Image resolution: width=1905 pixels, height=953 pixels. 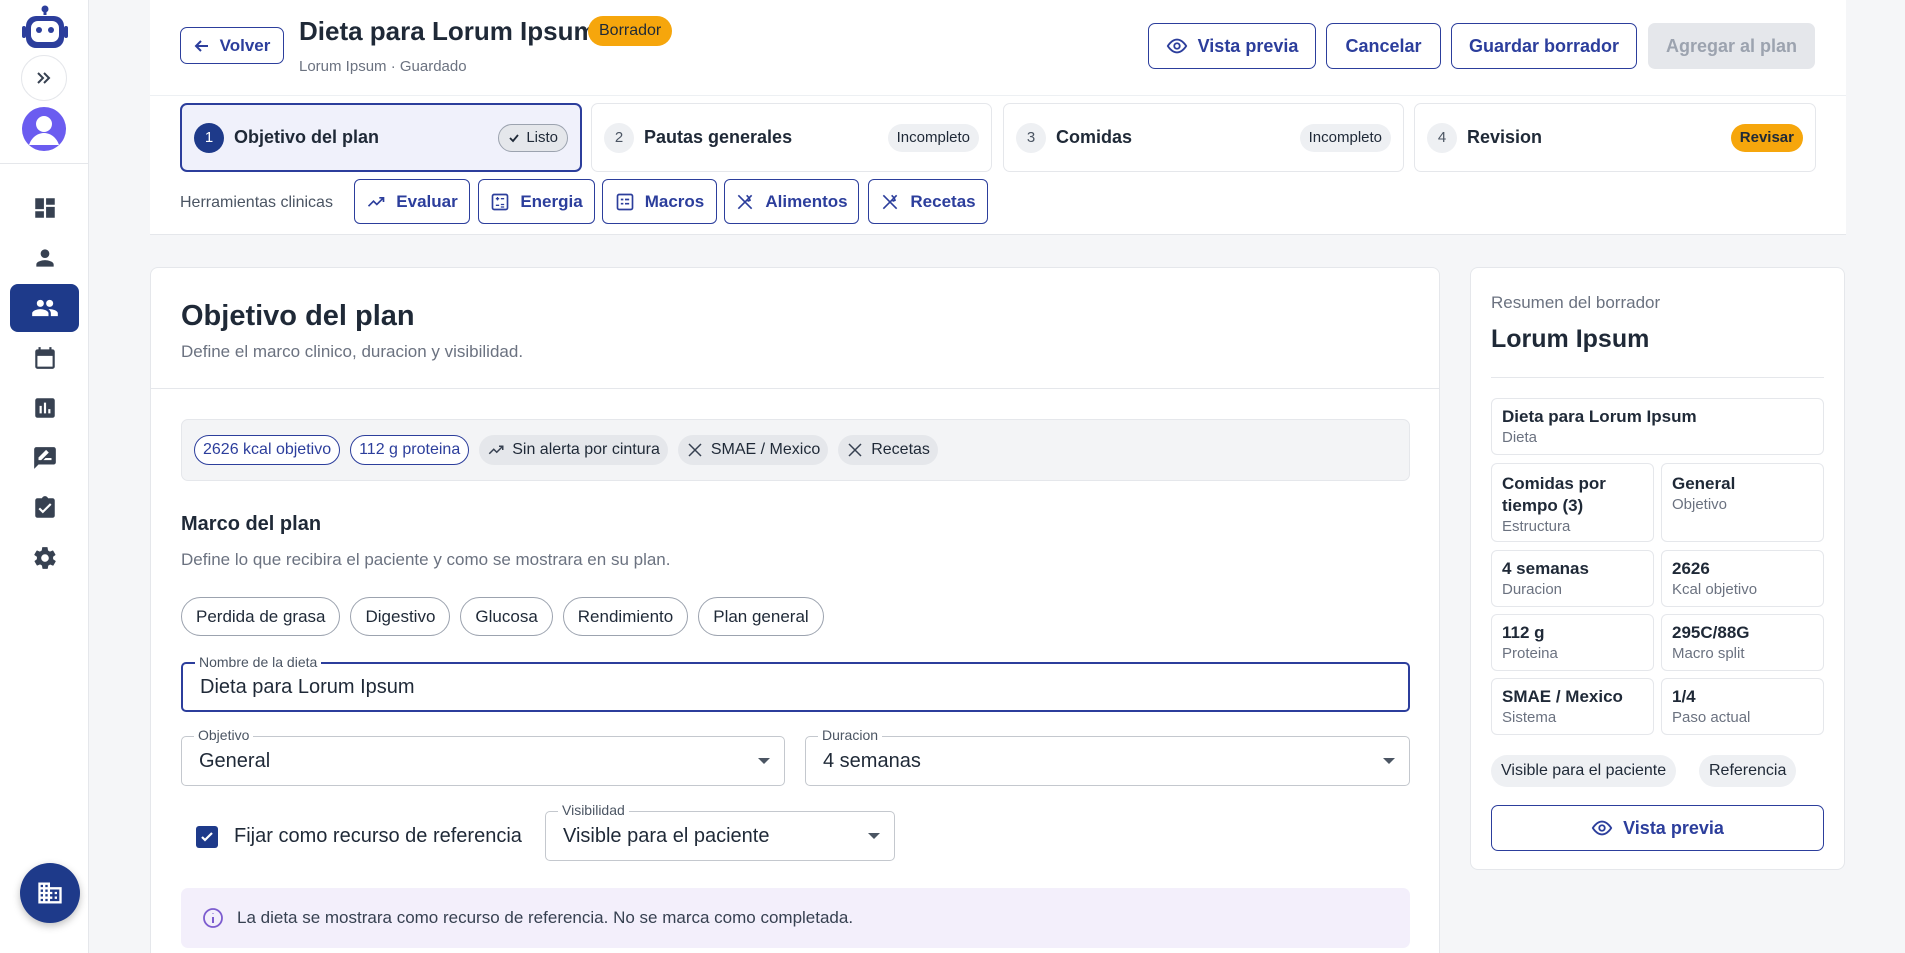 What do you see at coordinates (573, 450) in the screenshot?
I see `waist-alert-chip: Sin alerta por cintura` at bounding box center [573, 450].